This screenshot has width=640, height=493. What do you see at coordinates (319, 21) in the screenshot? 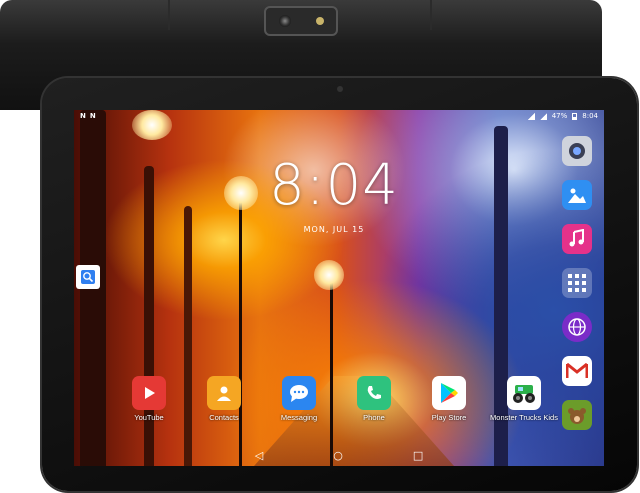
I see `flash-icon` at bounding box center [319, 21].